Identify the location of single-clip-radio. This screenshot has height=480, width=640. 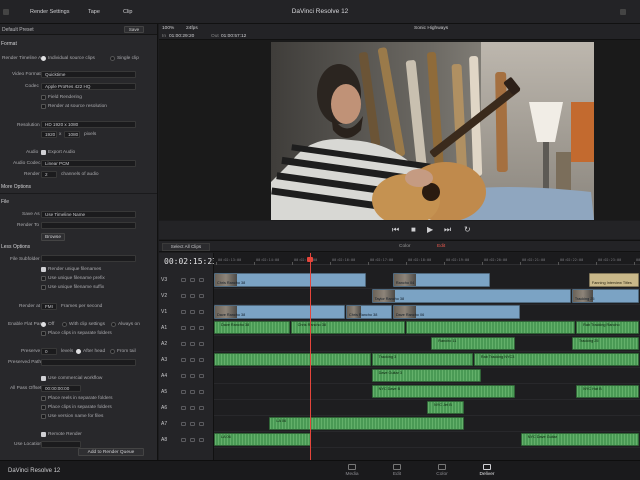
(112, 58).